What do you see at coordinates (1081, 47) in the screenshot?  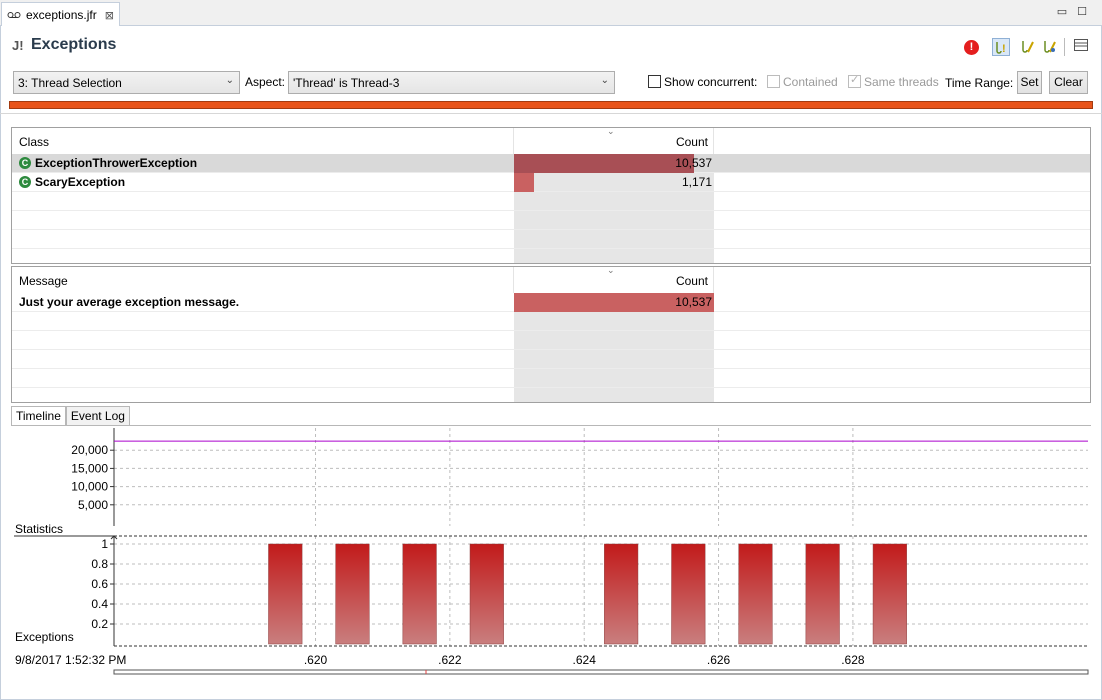 I see `table-settings-icon` at bounding box center [1081, 47].